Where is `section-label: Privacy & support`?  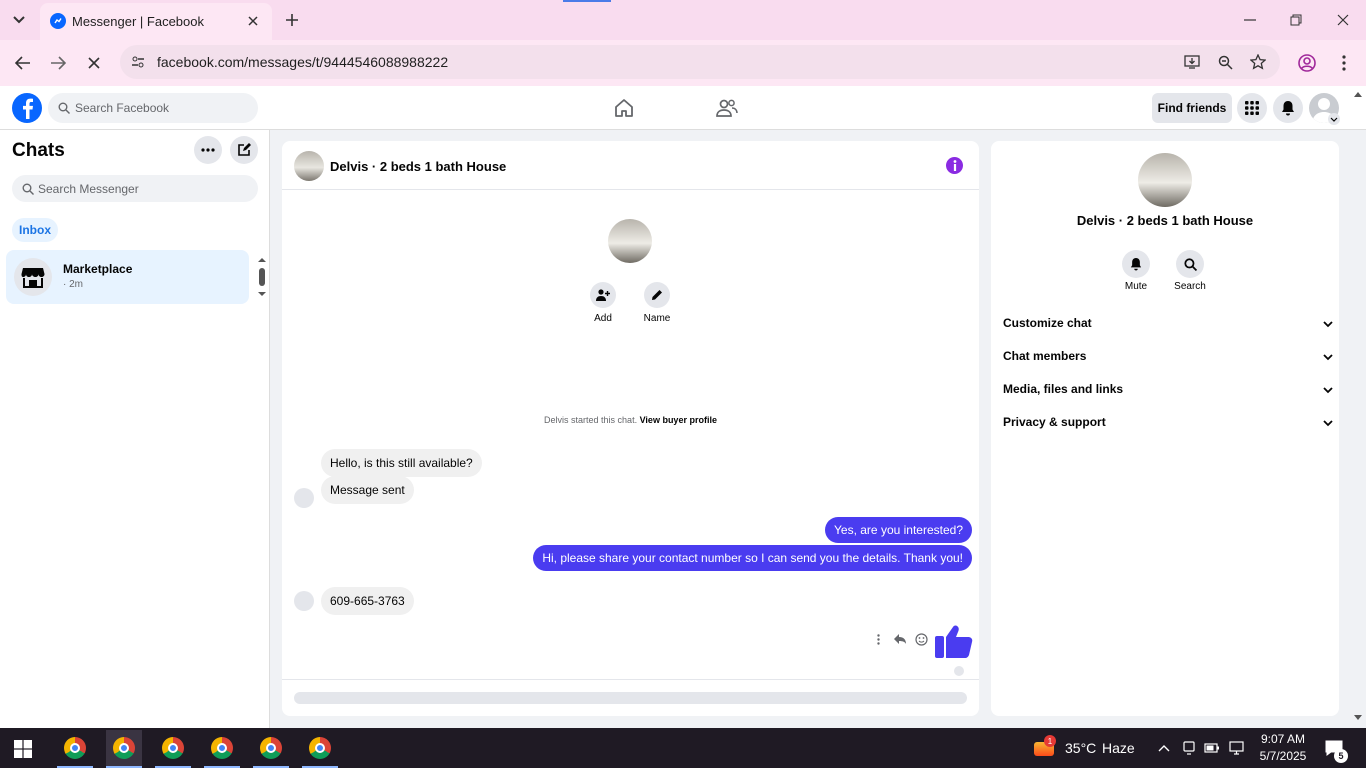 section-label: Privacy & support is located at coordinates (1054, 422).